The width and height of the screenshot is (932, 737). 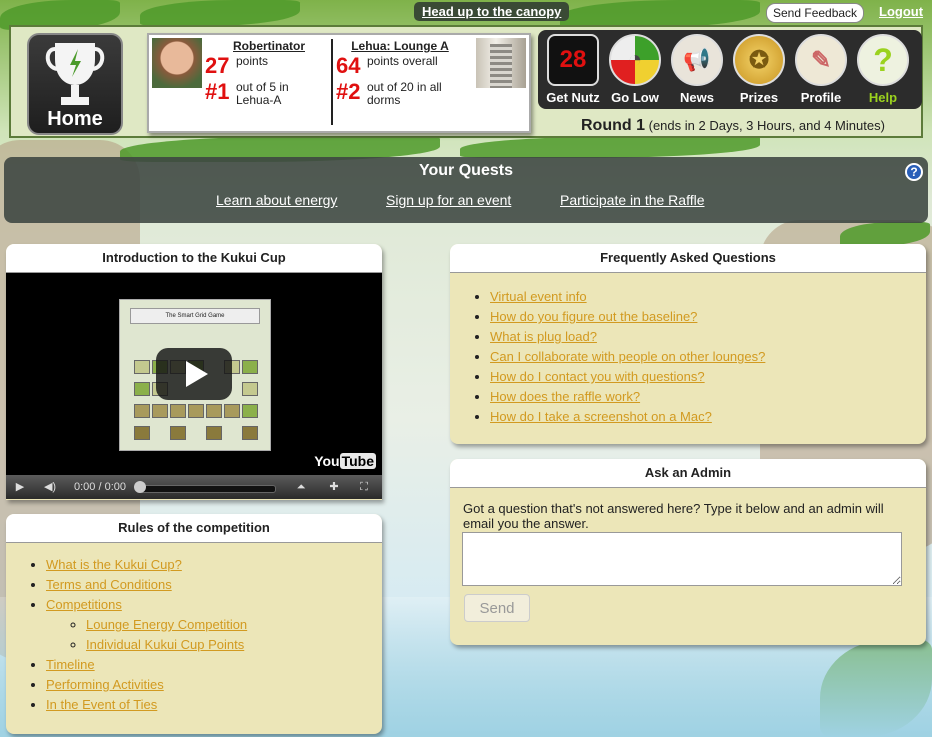 I want to click on nav-news: 📢 News, so click(x=697, y=70).